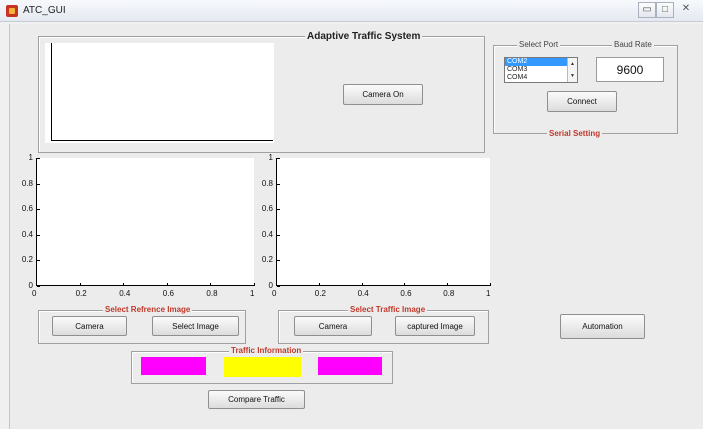 The width and height of the screenshot is (703, 429). I want to click on panel-title-adaptive-traffic: Adaptive Traffic System, so click(364, 36).